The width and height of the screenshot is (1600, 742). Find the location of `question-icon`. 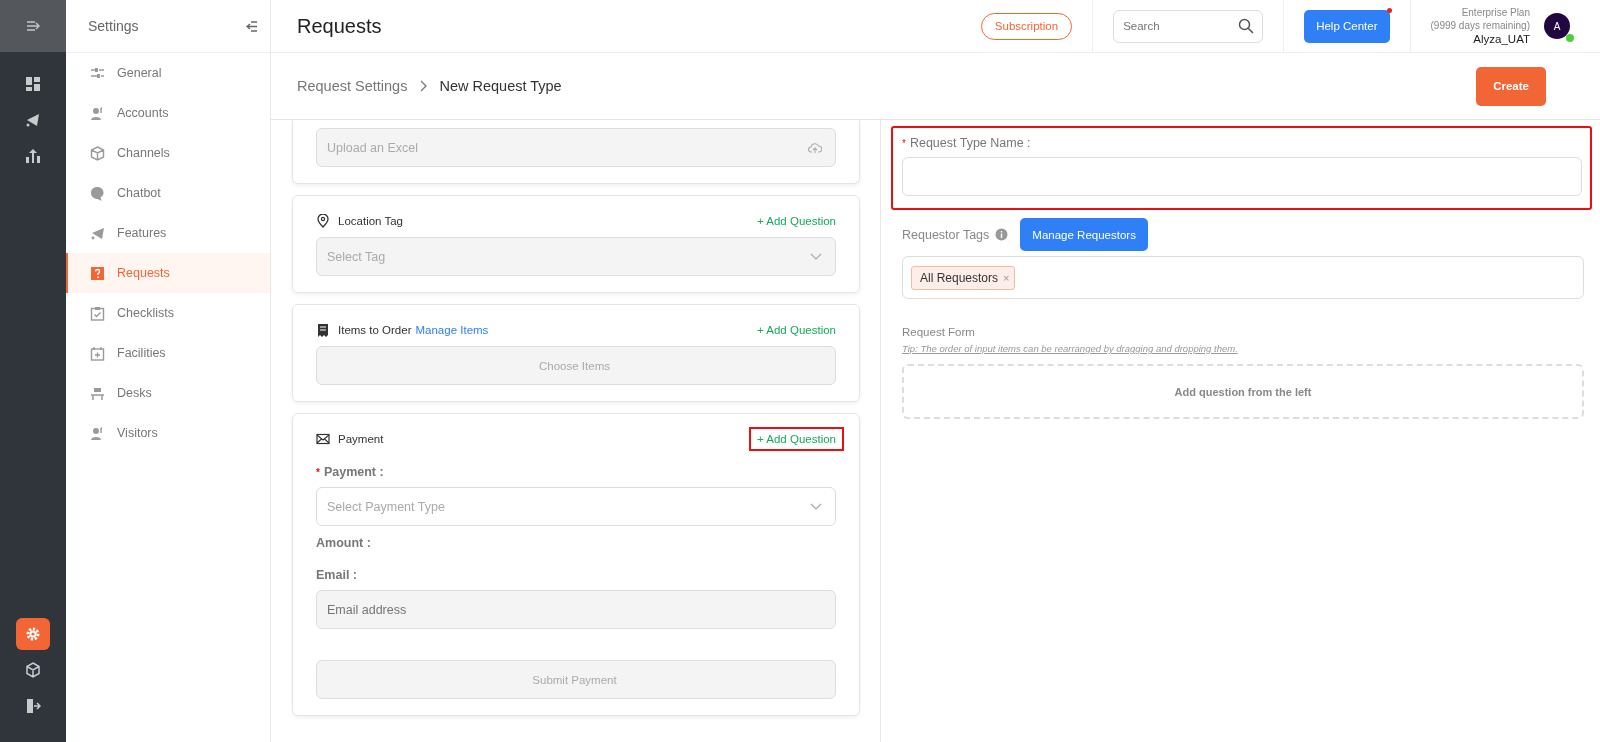

question-icon is located at coordinates (97, 273).